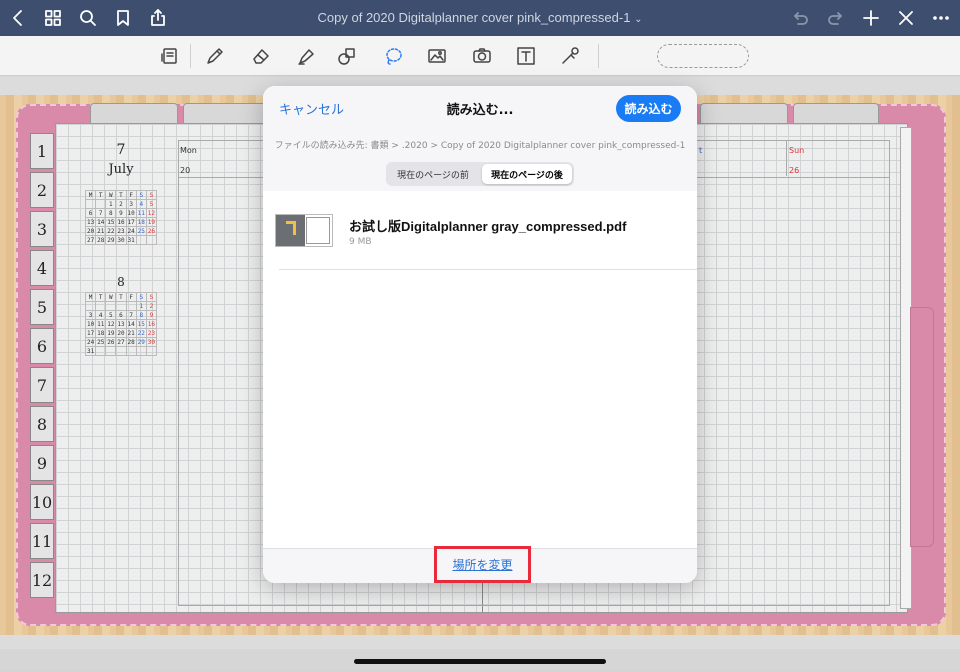 The width and height of the screenshot is (960, 671). I want to click on search-icon, so click(88, 18).